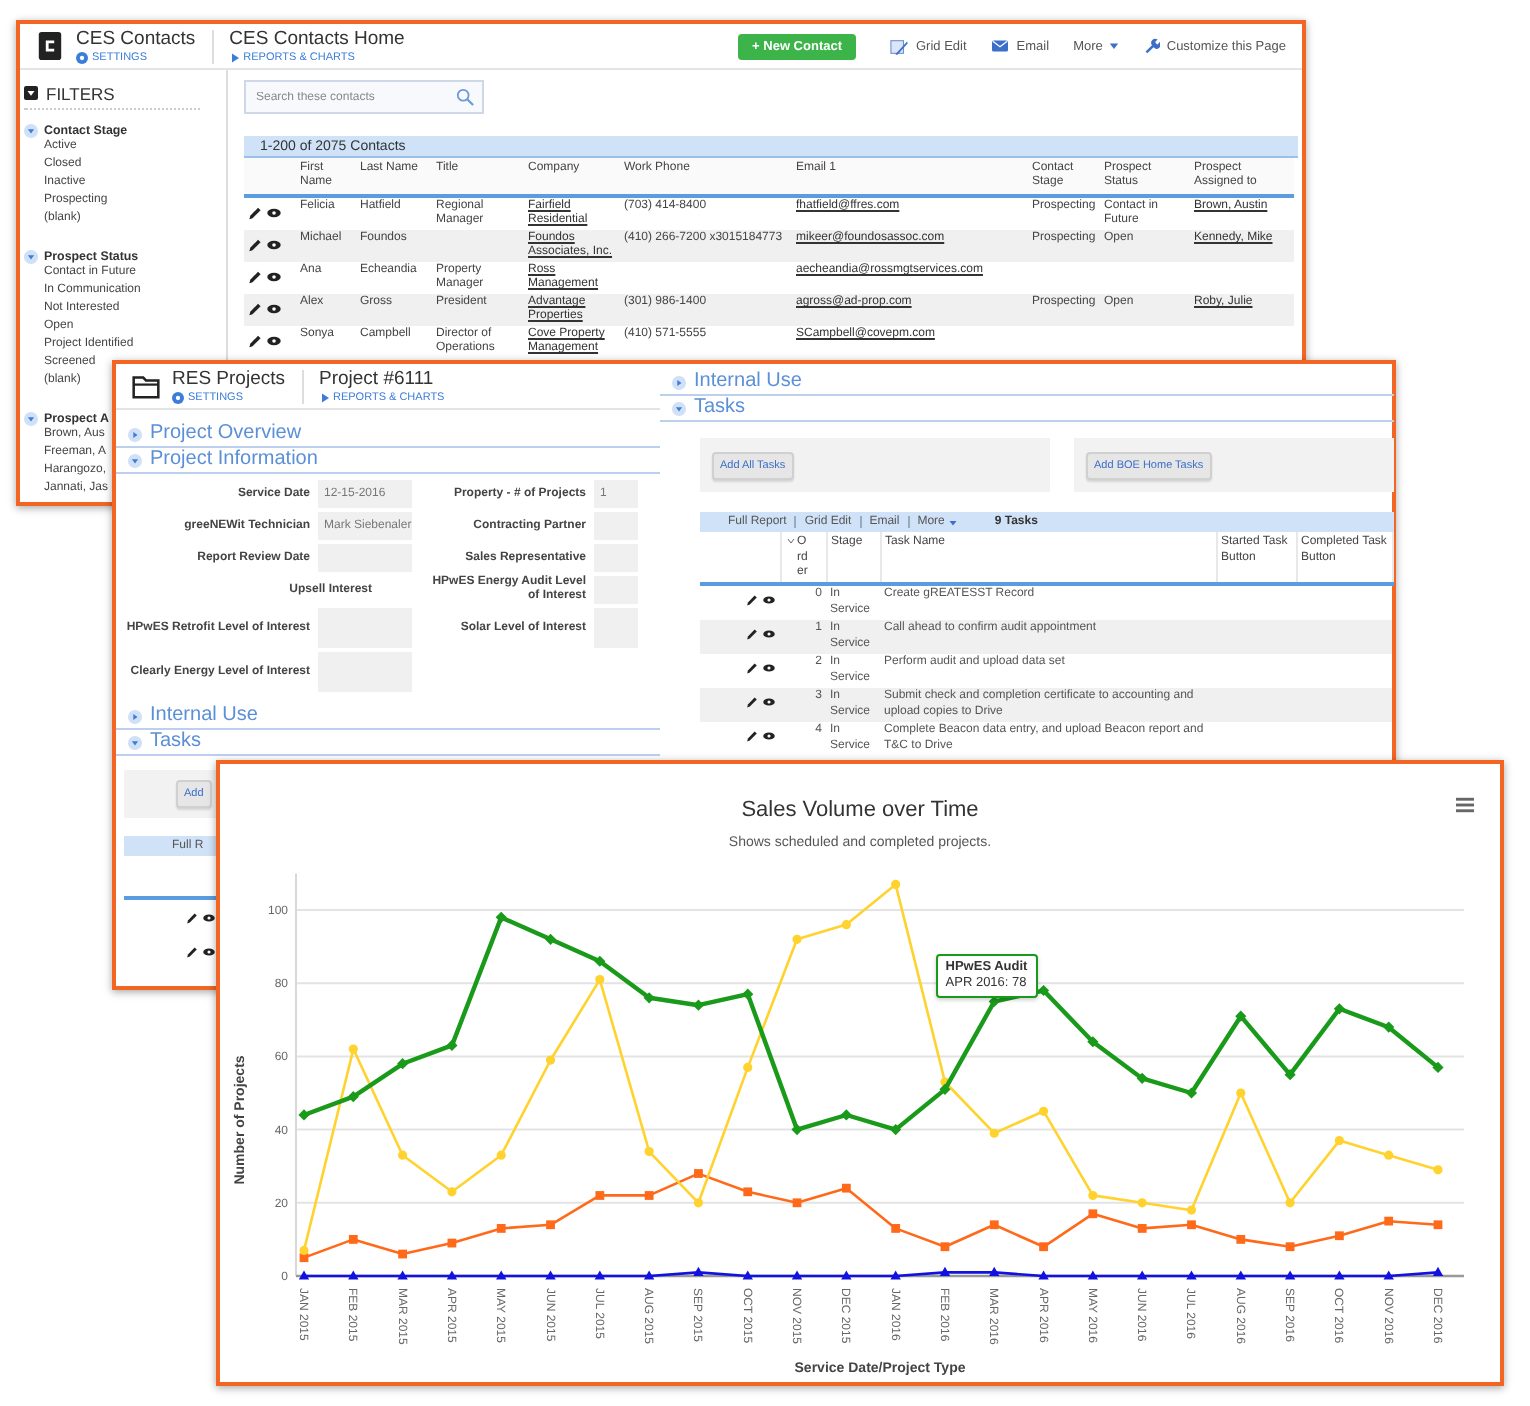 This screenshot has height=1406, width=1530. What do you see at coordinates (1000, 46) in the screenshot?
I see `envelope-icon` at bounding box center [1000, 46].